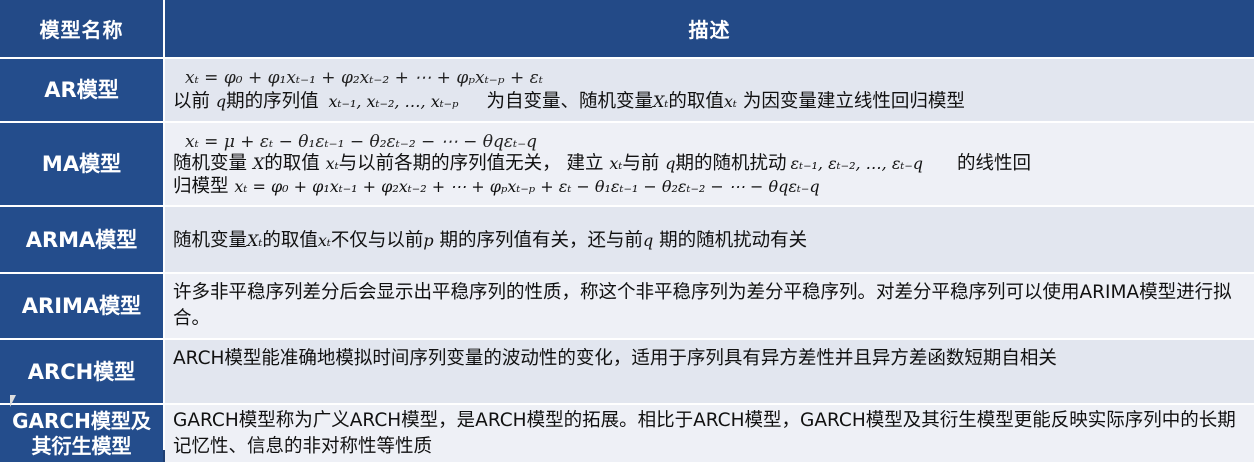 This screenshot has height=462, width=1254. What do you see at coordinates (644, 163) in the screenshot?
I see `ma-text-d: 与前` at bounding box center [644, 163].